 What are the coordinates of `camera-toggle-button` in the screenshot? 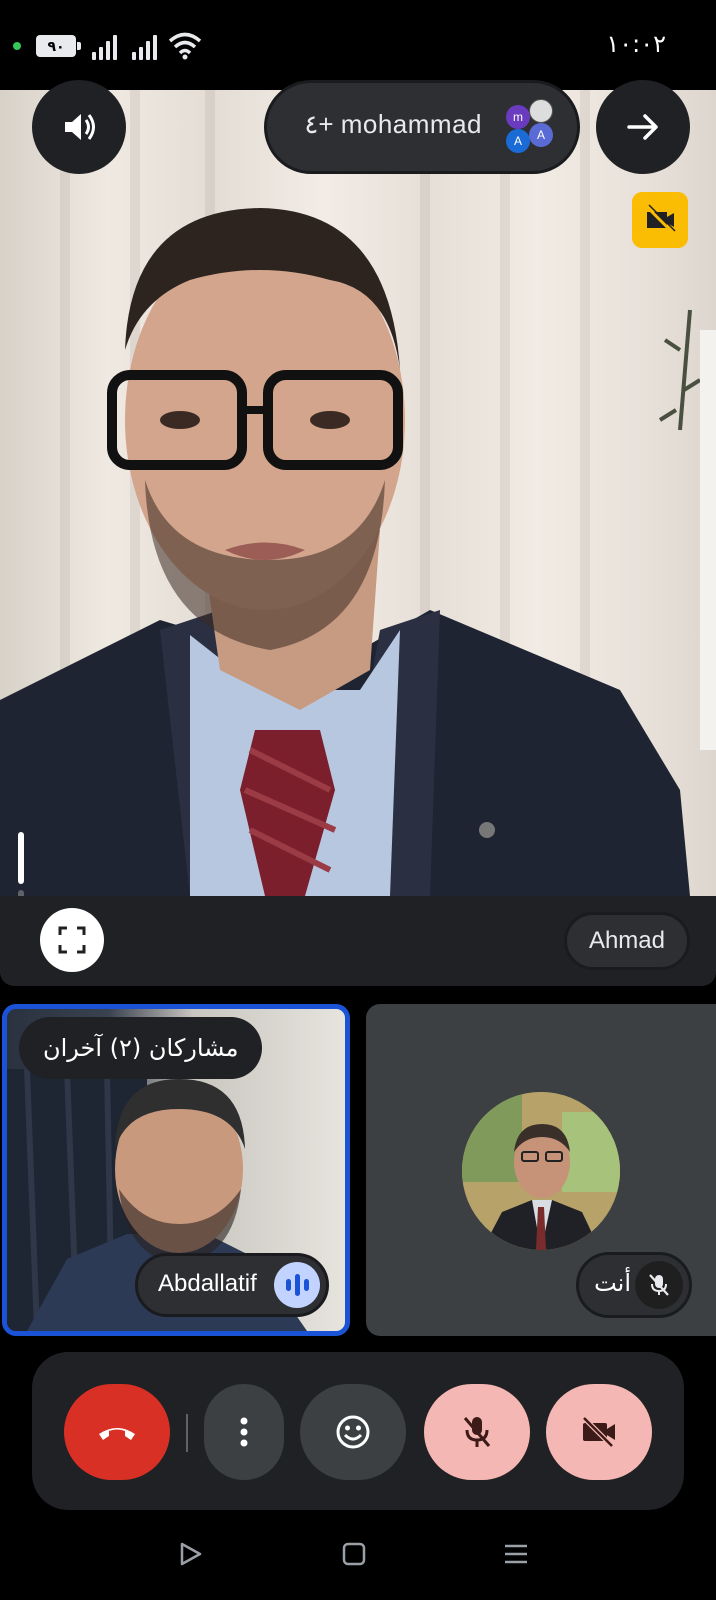 It's located at (599, 1432).